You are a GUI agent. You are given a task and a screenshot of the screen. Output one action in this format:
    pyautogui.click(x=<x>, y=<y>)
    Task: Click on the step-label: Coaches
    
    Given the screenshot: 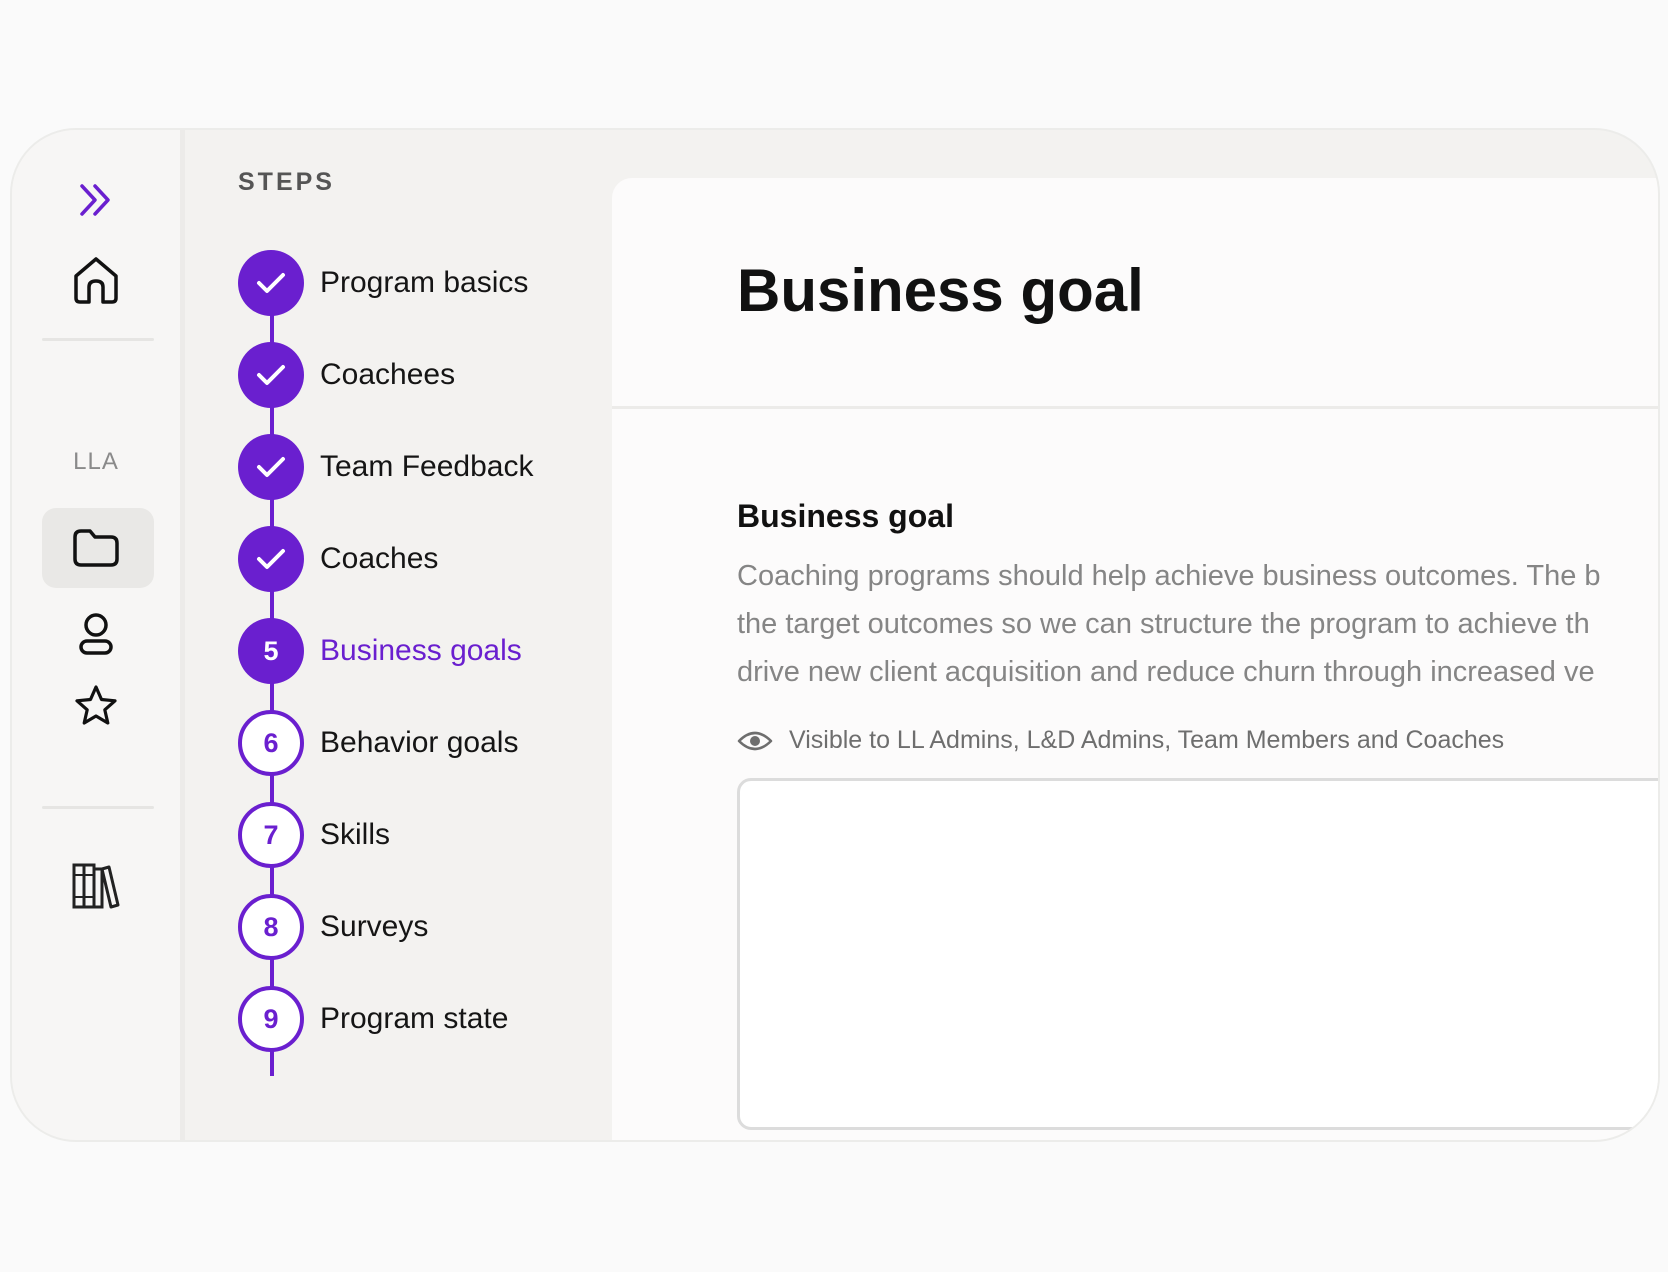 What is the action you would take?
    pyautogui.click(x=379, y=558)
    